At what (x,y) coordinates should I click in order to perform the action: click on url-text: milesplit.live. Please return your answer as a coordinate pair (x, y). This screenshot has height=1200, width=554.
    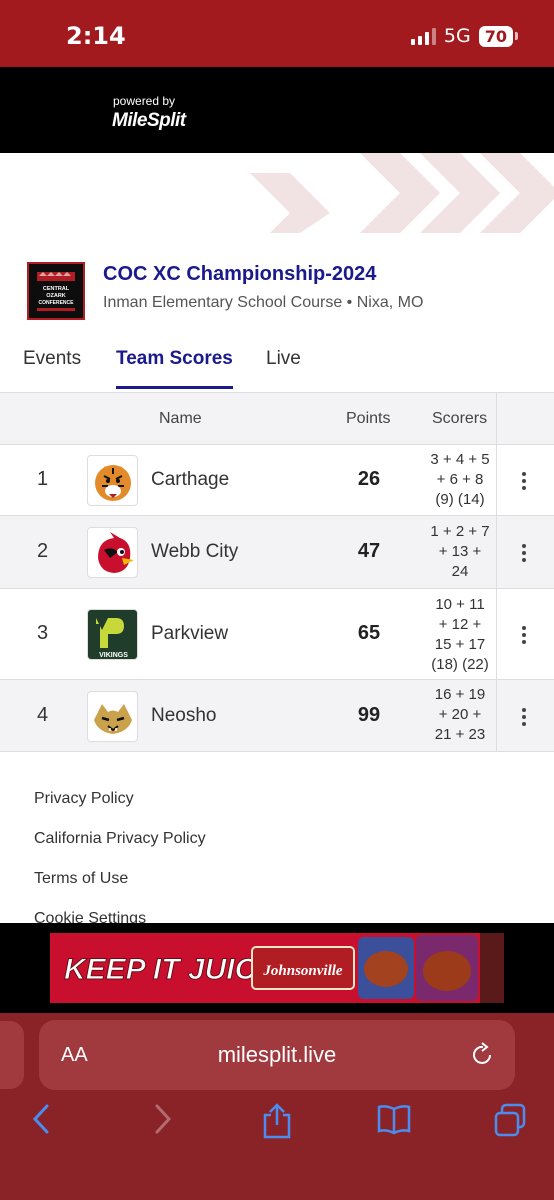
    Looking at the image, I should click on (277, 1055).